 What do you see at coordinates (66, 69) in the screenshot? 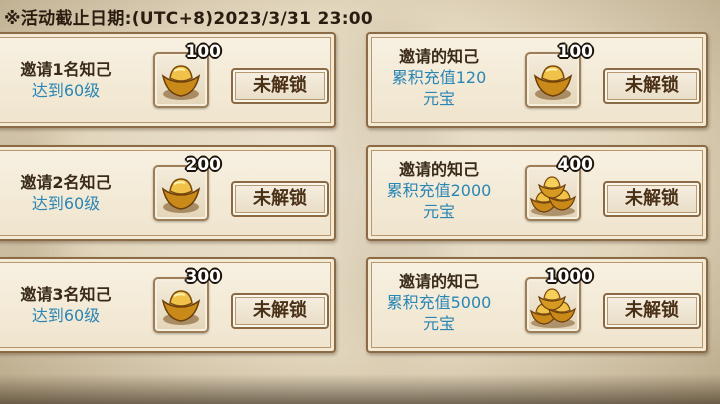
I see `card-title: 邀请1名知己` at bounding box center [66, 69].